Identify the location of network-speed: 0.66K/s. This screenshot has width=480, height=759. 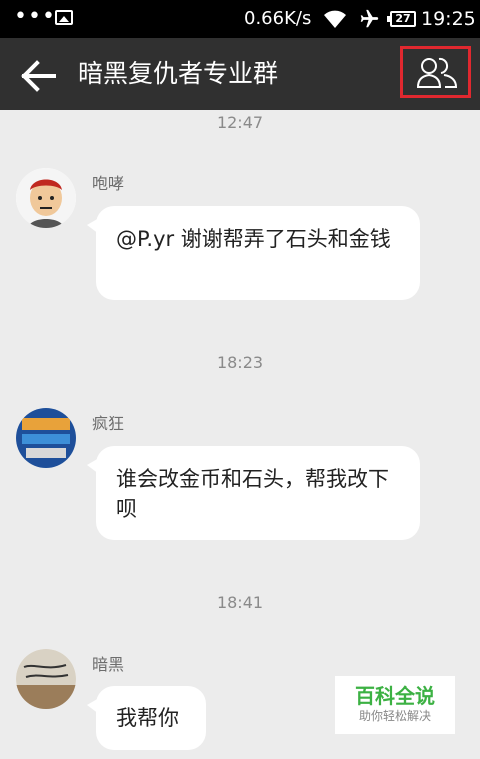
(278, 18).